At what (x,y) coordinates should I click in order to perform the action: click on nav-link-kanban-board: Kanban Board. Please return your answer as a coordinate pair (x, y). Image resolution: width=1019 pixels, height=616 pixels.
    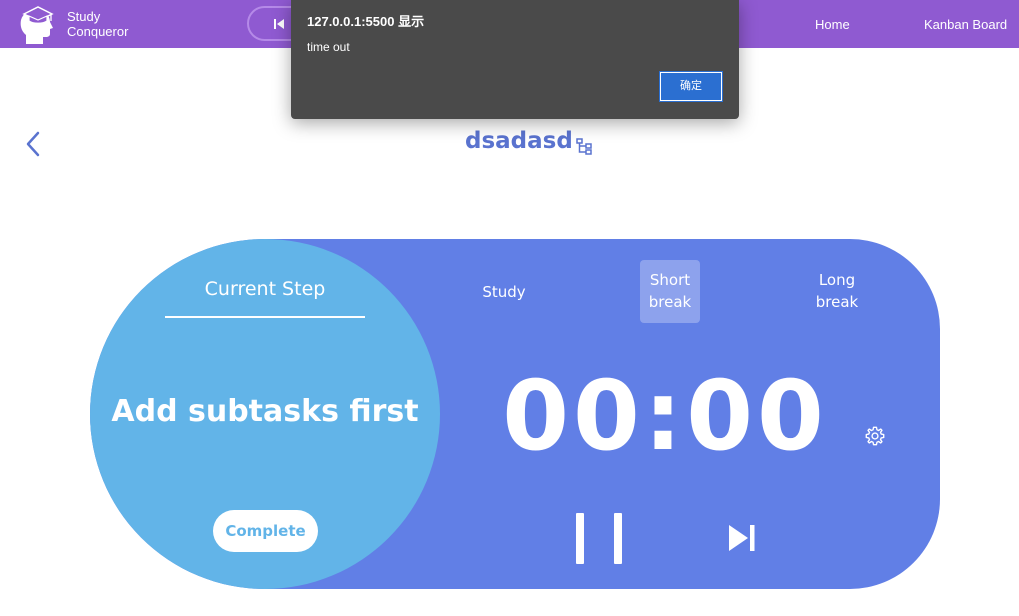
    Looking at the image, I should click on (965, 24).